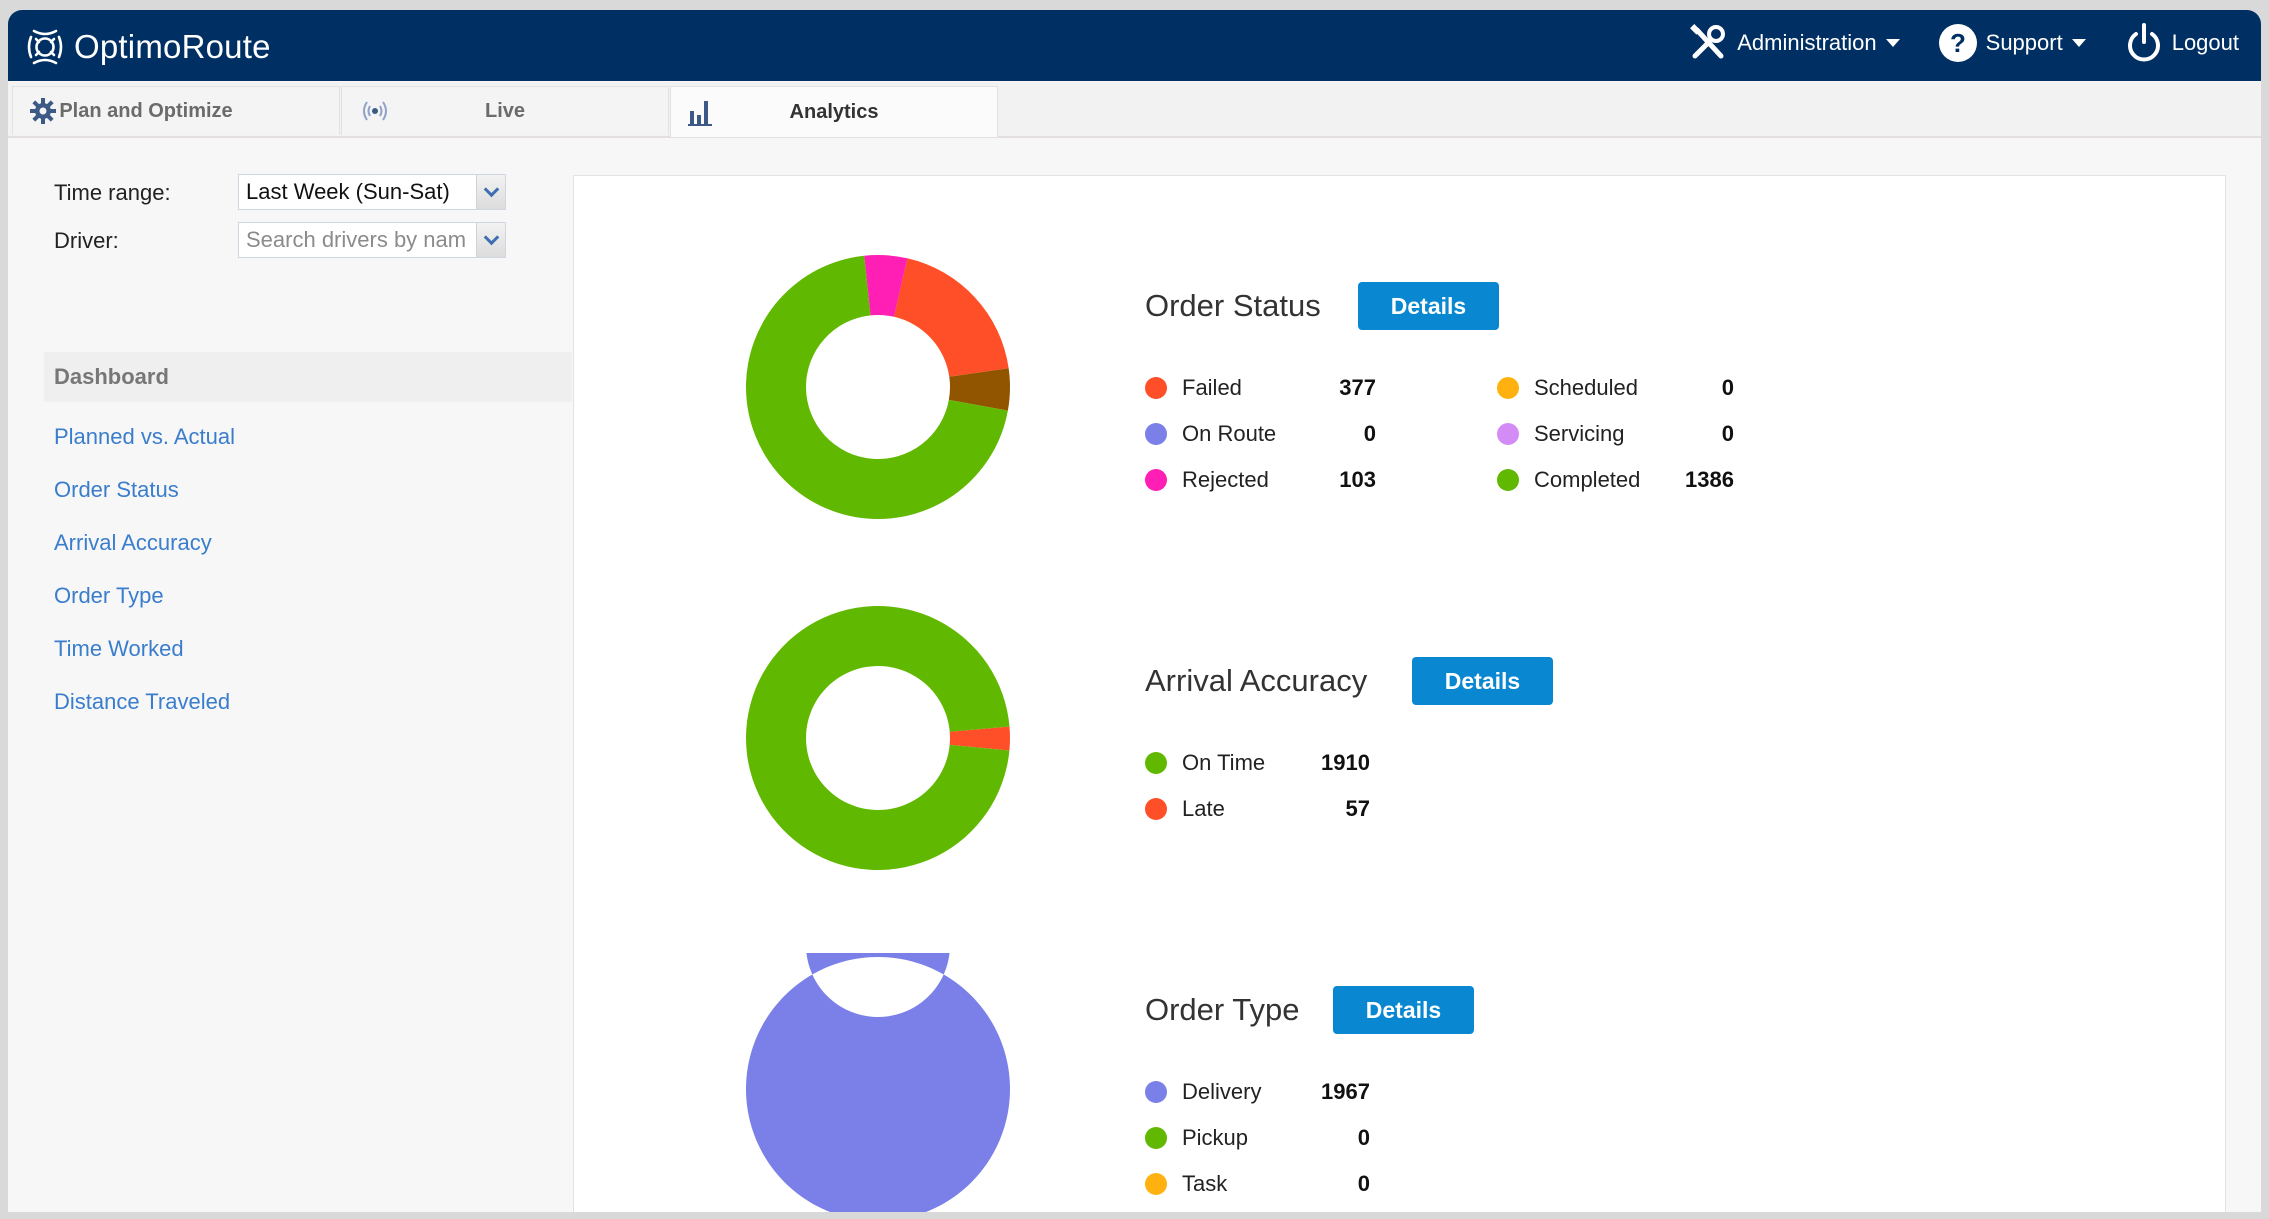  I want to click on legend-label: On Route, so click(1229, 433).